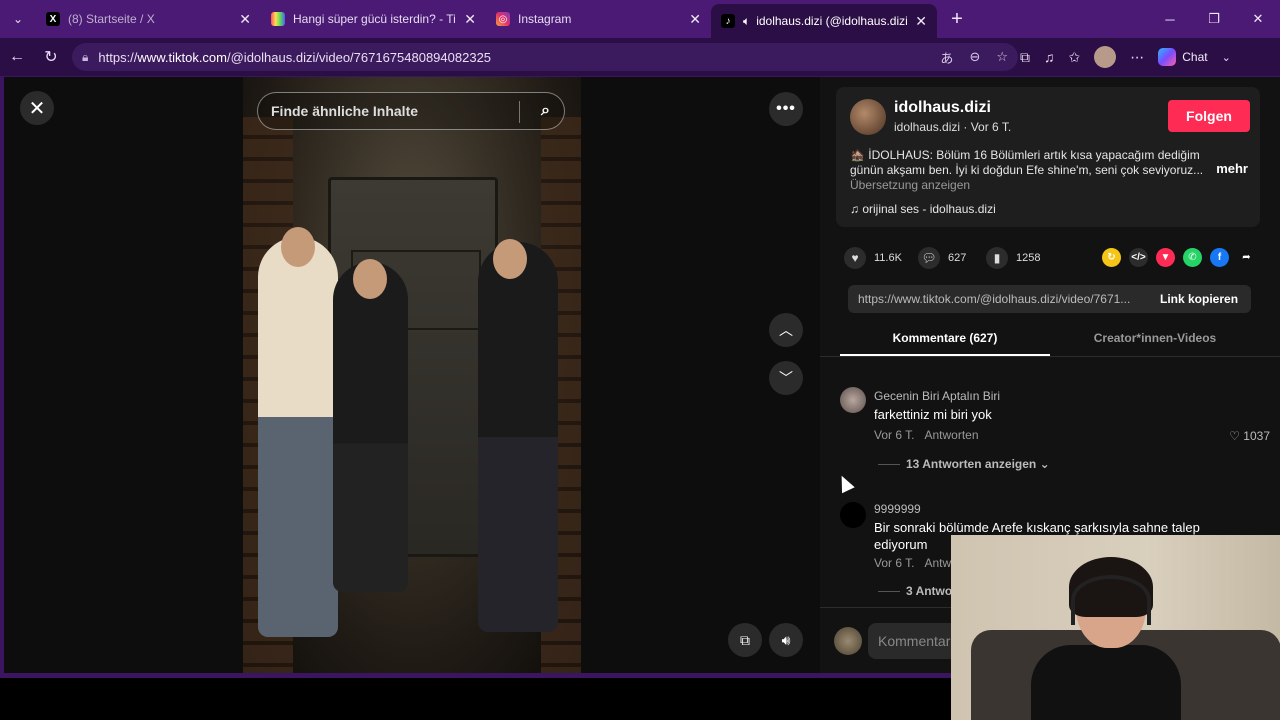 The width and height of the screenshot is (1280, 720). I want to click on save-count: 1258, so click(1028, 258).